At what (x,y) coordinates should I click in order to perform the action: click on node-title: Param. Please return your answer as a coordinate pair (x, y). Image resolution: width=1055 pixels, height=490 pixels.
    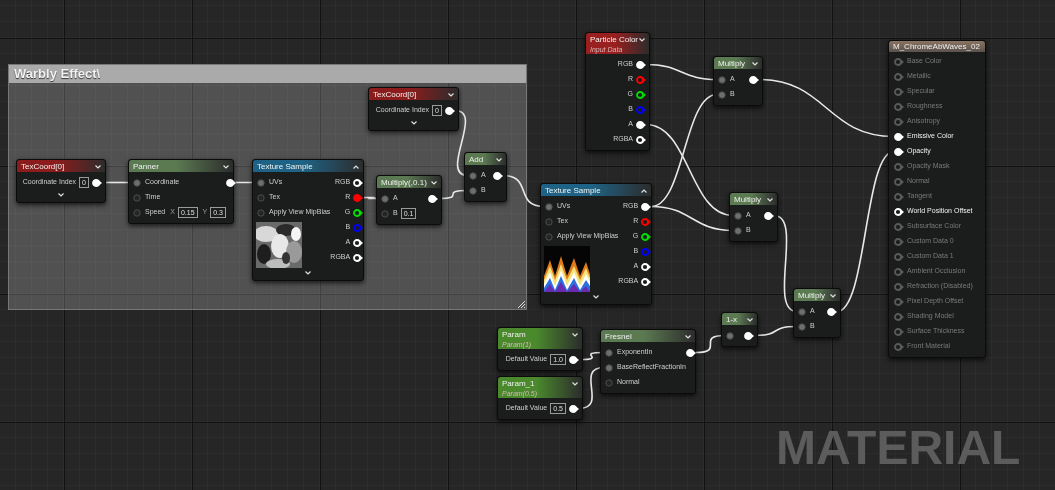
    Looking at the image, I should click on (514, 334).